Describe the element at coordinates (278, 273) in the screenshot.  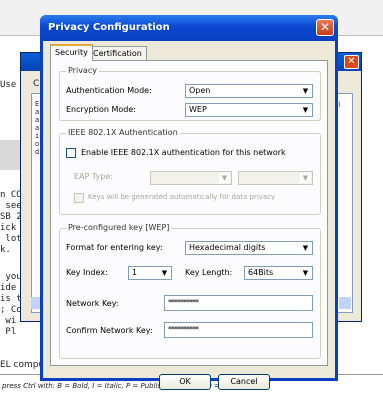
I see `key-length-select: 64Bits ▼` at that location.